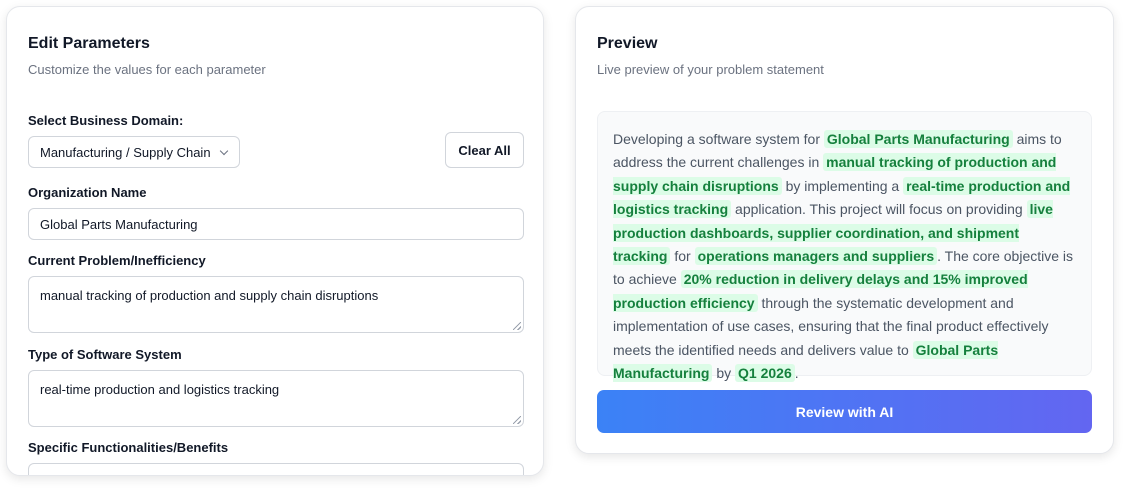 The height and width of the screenshot is (491, 1136). Describe the element at coordinates (796, 373) in the screenshot. I see `statement-text: .` at that location.